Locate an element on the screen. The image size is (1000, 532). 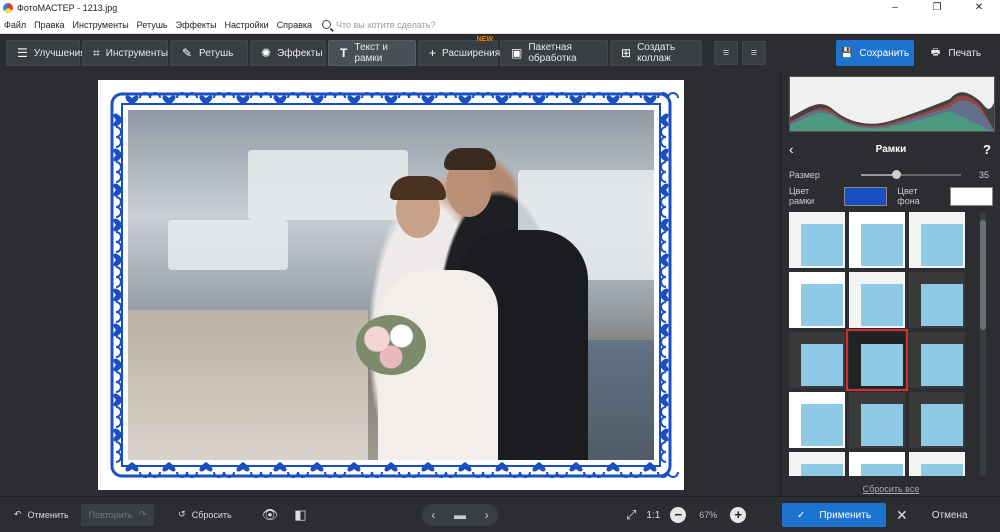
compare-button: ◧ is located at coordinates (300, 515).